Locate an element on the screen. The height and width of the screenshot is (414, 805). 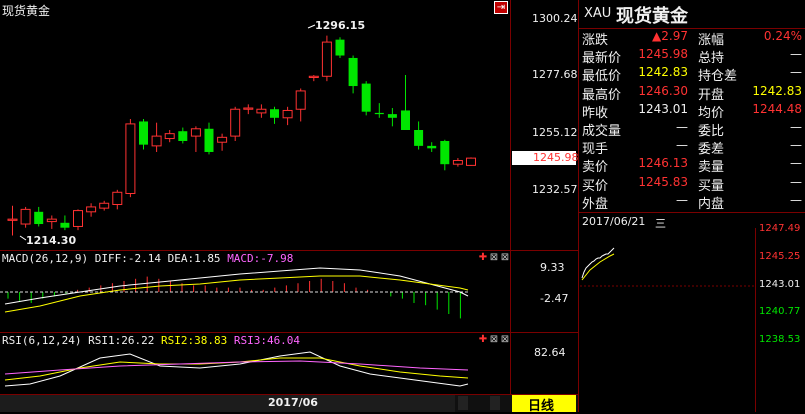
low-label: 1214.30 is located at coordinates (51, 240).